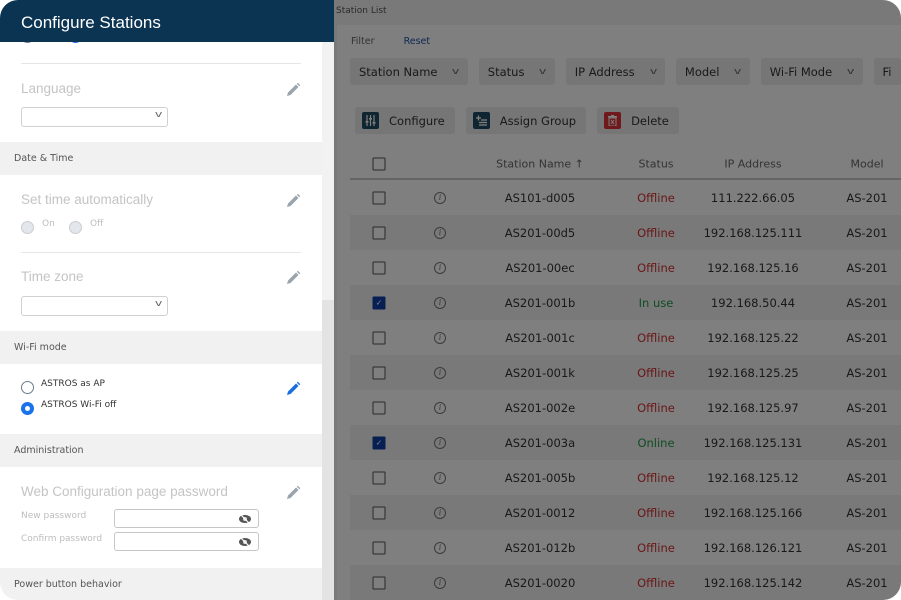  I want to click on set-time-off-radio, so click(75, 227).